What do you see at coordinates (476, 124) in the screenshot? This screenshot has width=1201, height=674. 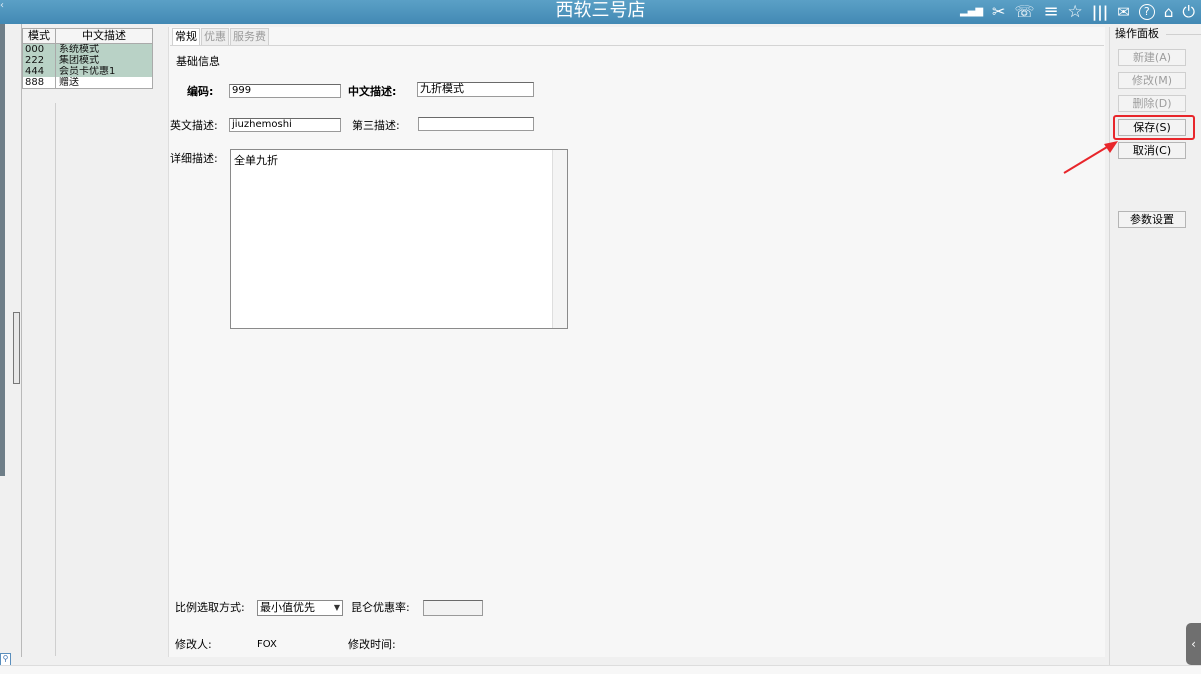 I see `third-desc-field` at bounding box center [476, 124].